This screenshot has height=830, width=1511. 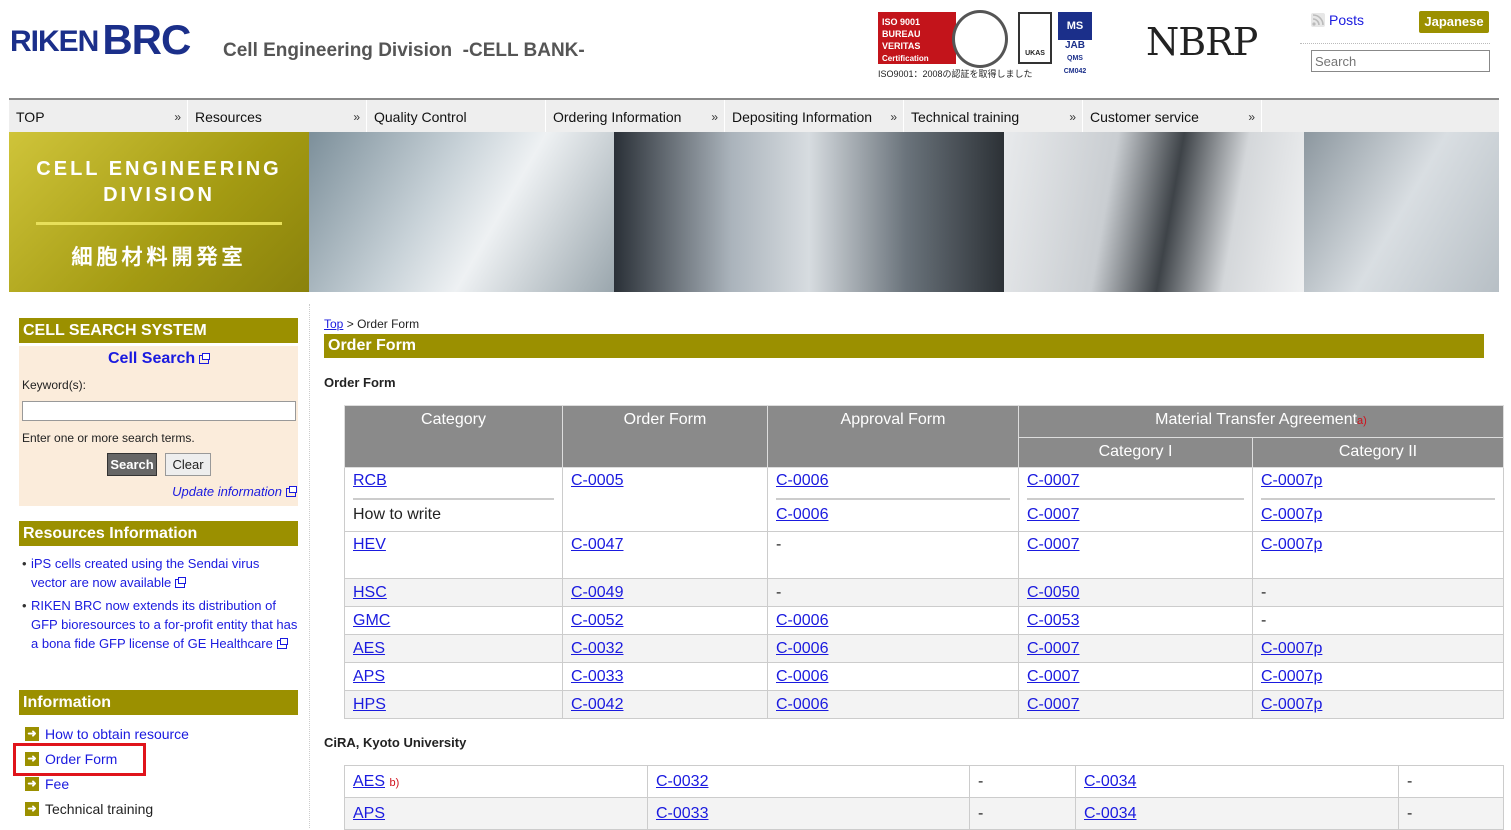 What do you see at coordinates (1053, 620) in the screenshot?
I see `mta-cat1-link: C-0053` at bounding box center [1053, 620].